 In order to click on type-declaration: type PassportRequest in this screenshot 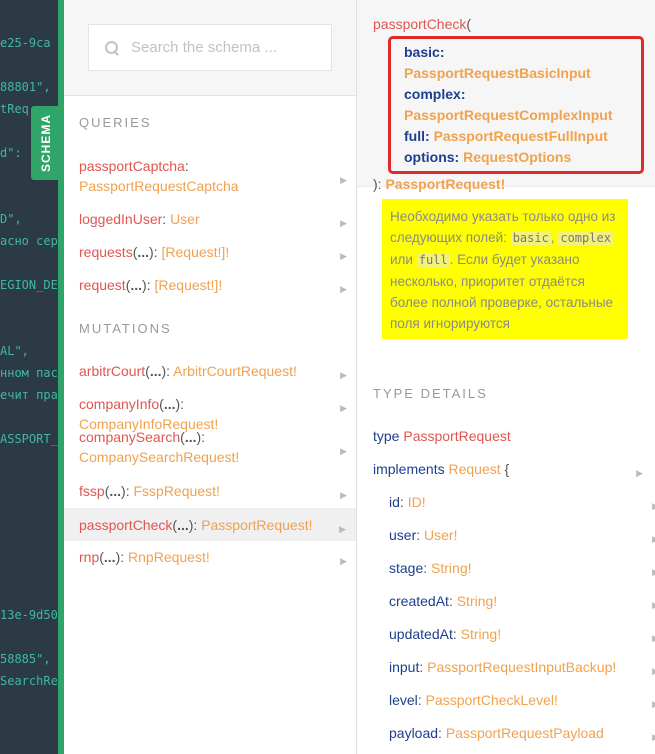, I will do `click(508, 436)`.